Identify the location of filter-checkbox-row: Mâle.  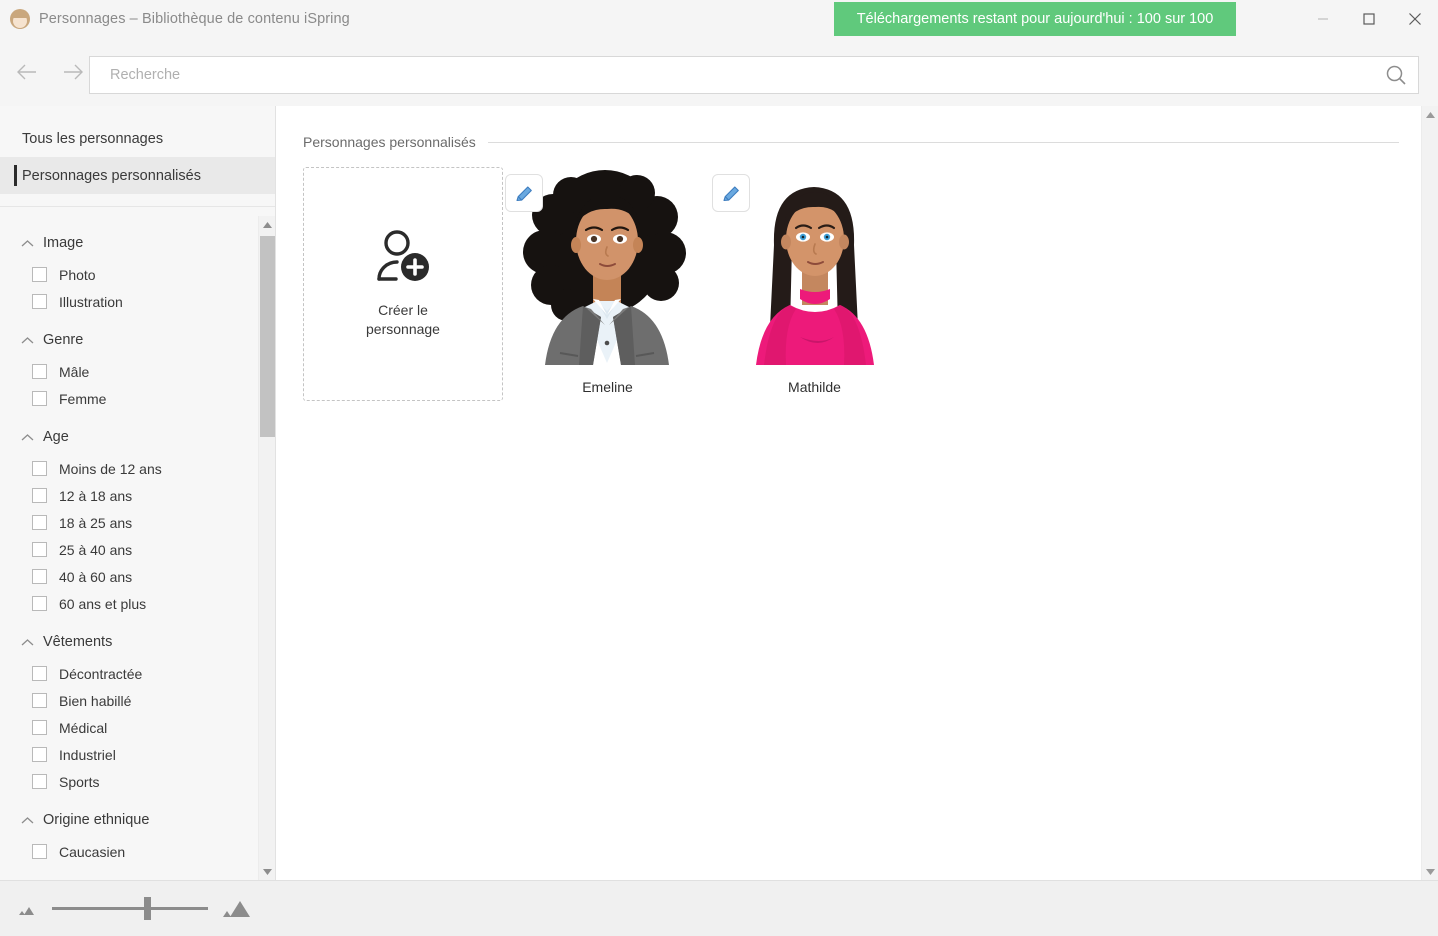
(129, 371).